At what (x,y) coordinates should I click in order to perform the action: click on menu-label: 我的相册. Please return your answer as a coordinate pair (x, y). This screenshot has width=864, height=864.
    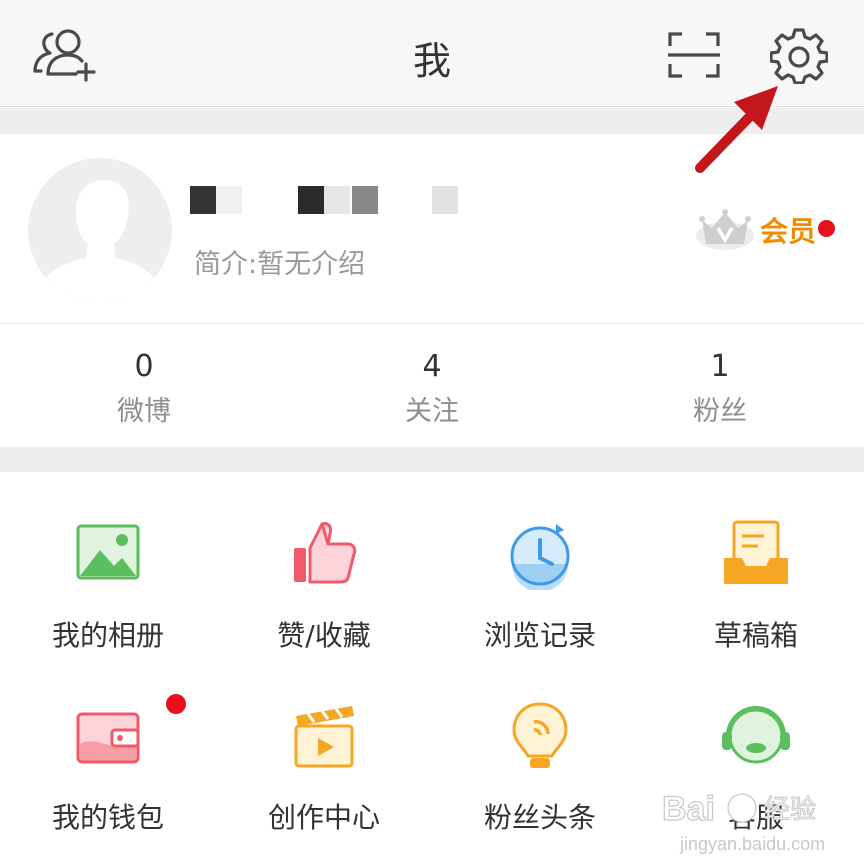
    Looking at the image, I should click on (107, 635).